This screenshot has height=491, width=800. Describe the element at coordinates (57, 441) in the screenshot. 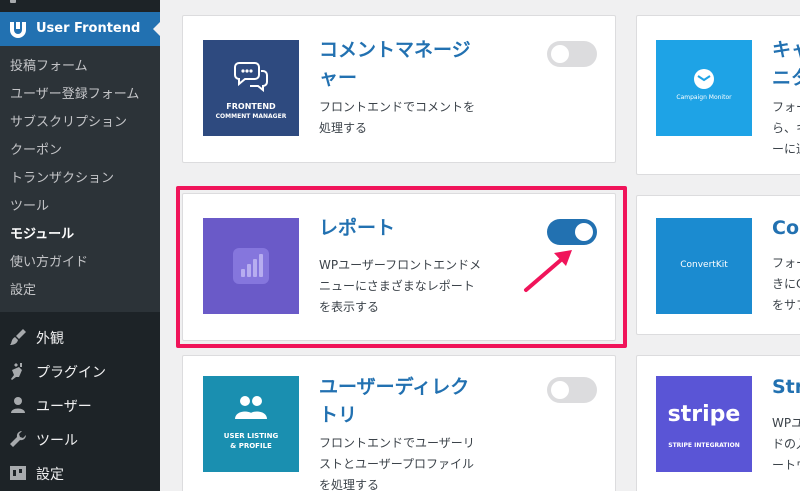

I see `menu-item-label: ツール` at that location.